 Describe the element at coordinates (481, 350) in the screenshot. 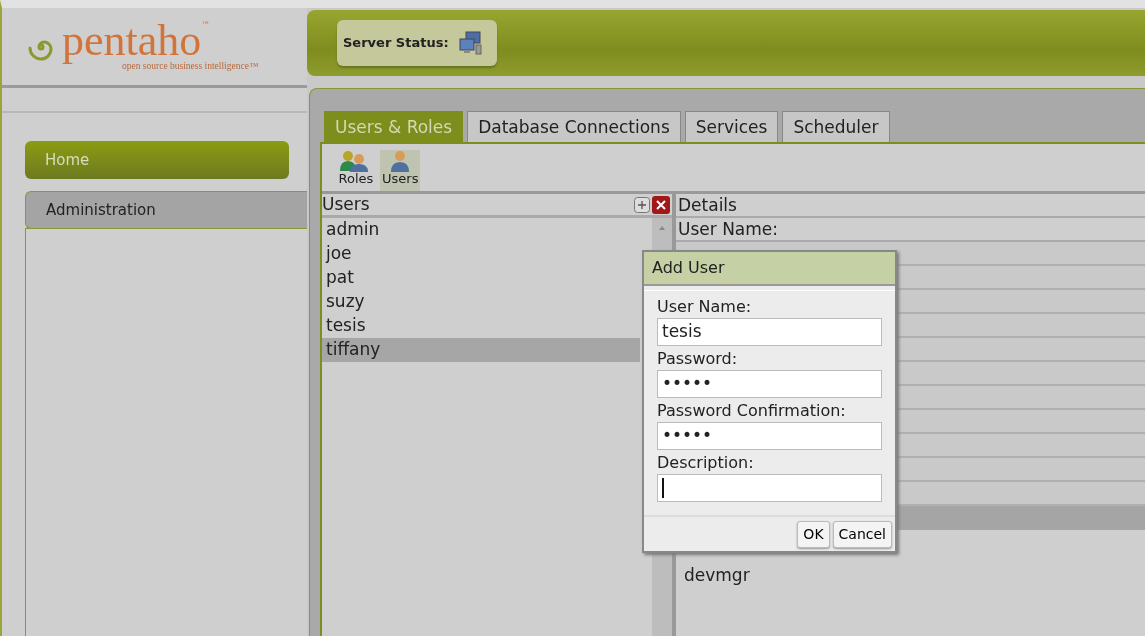

I see `user-list-item: tiffany` at that location.